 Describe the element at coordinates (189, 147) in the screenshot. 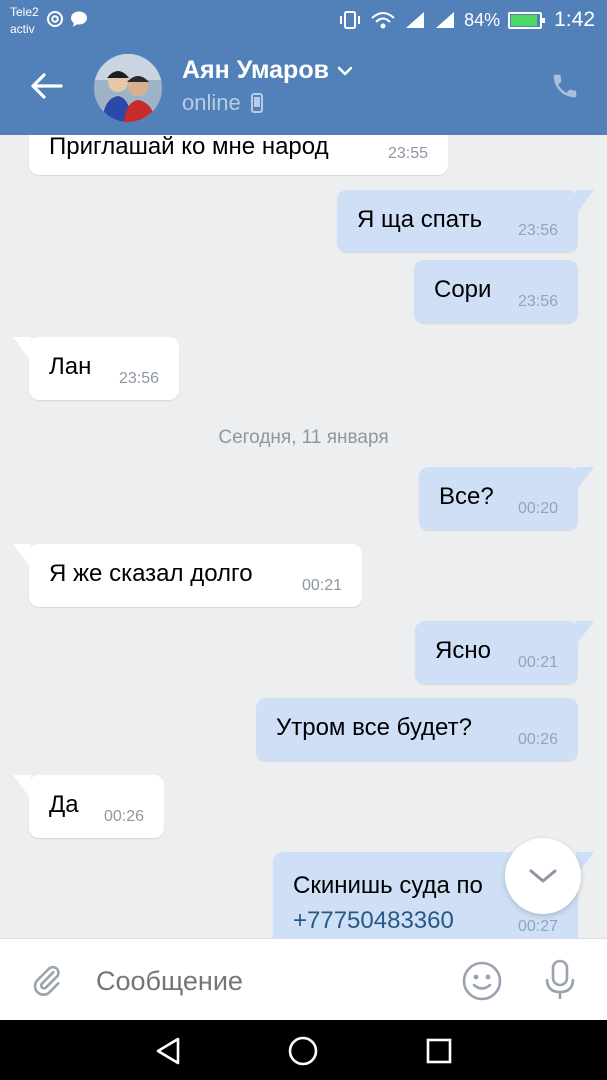

I see `message-text: Приглашай ко мне народ` at that location.